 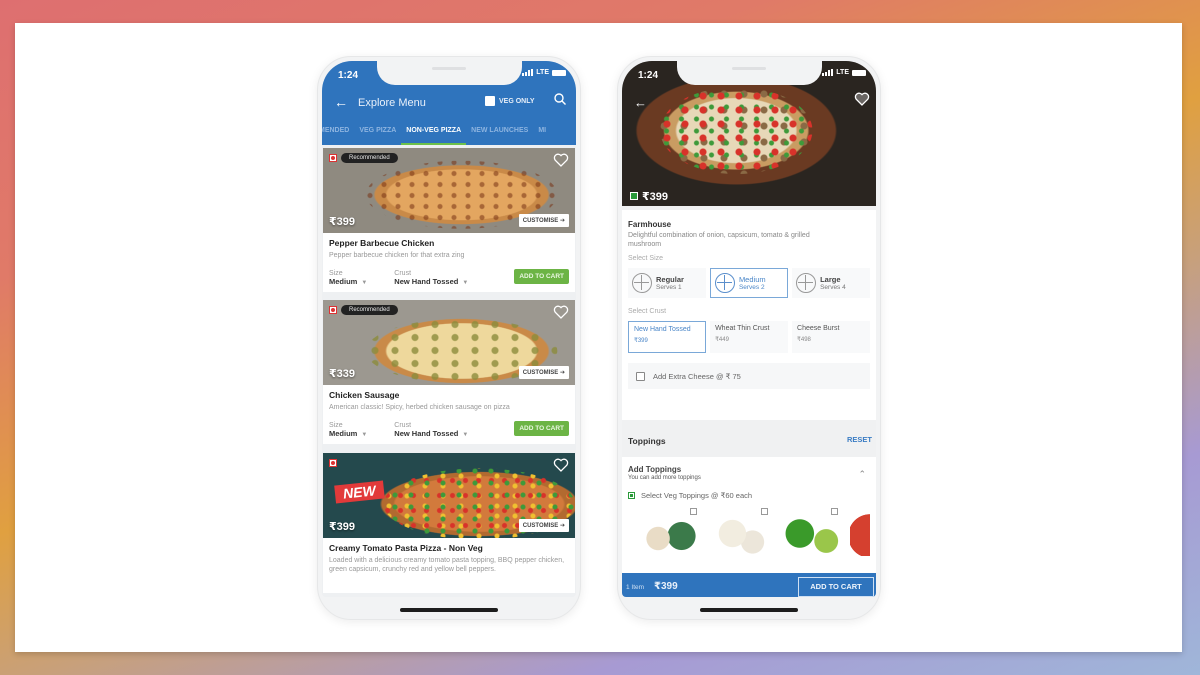 I want to click on cart-item-count: 1 Item, so click(x=635, y=587).